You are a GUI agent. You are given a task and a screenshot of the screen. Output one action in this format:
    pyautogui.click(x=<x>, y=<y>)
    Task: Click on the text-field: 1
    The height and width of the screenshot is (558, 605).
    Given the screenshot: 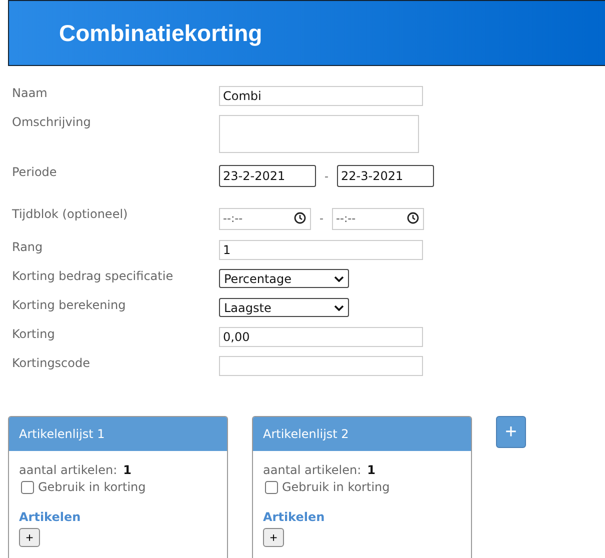 What is the action you would take?
    pyautogui.click(x=321, y=250)
    